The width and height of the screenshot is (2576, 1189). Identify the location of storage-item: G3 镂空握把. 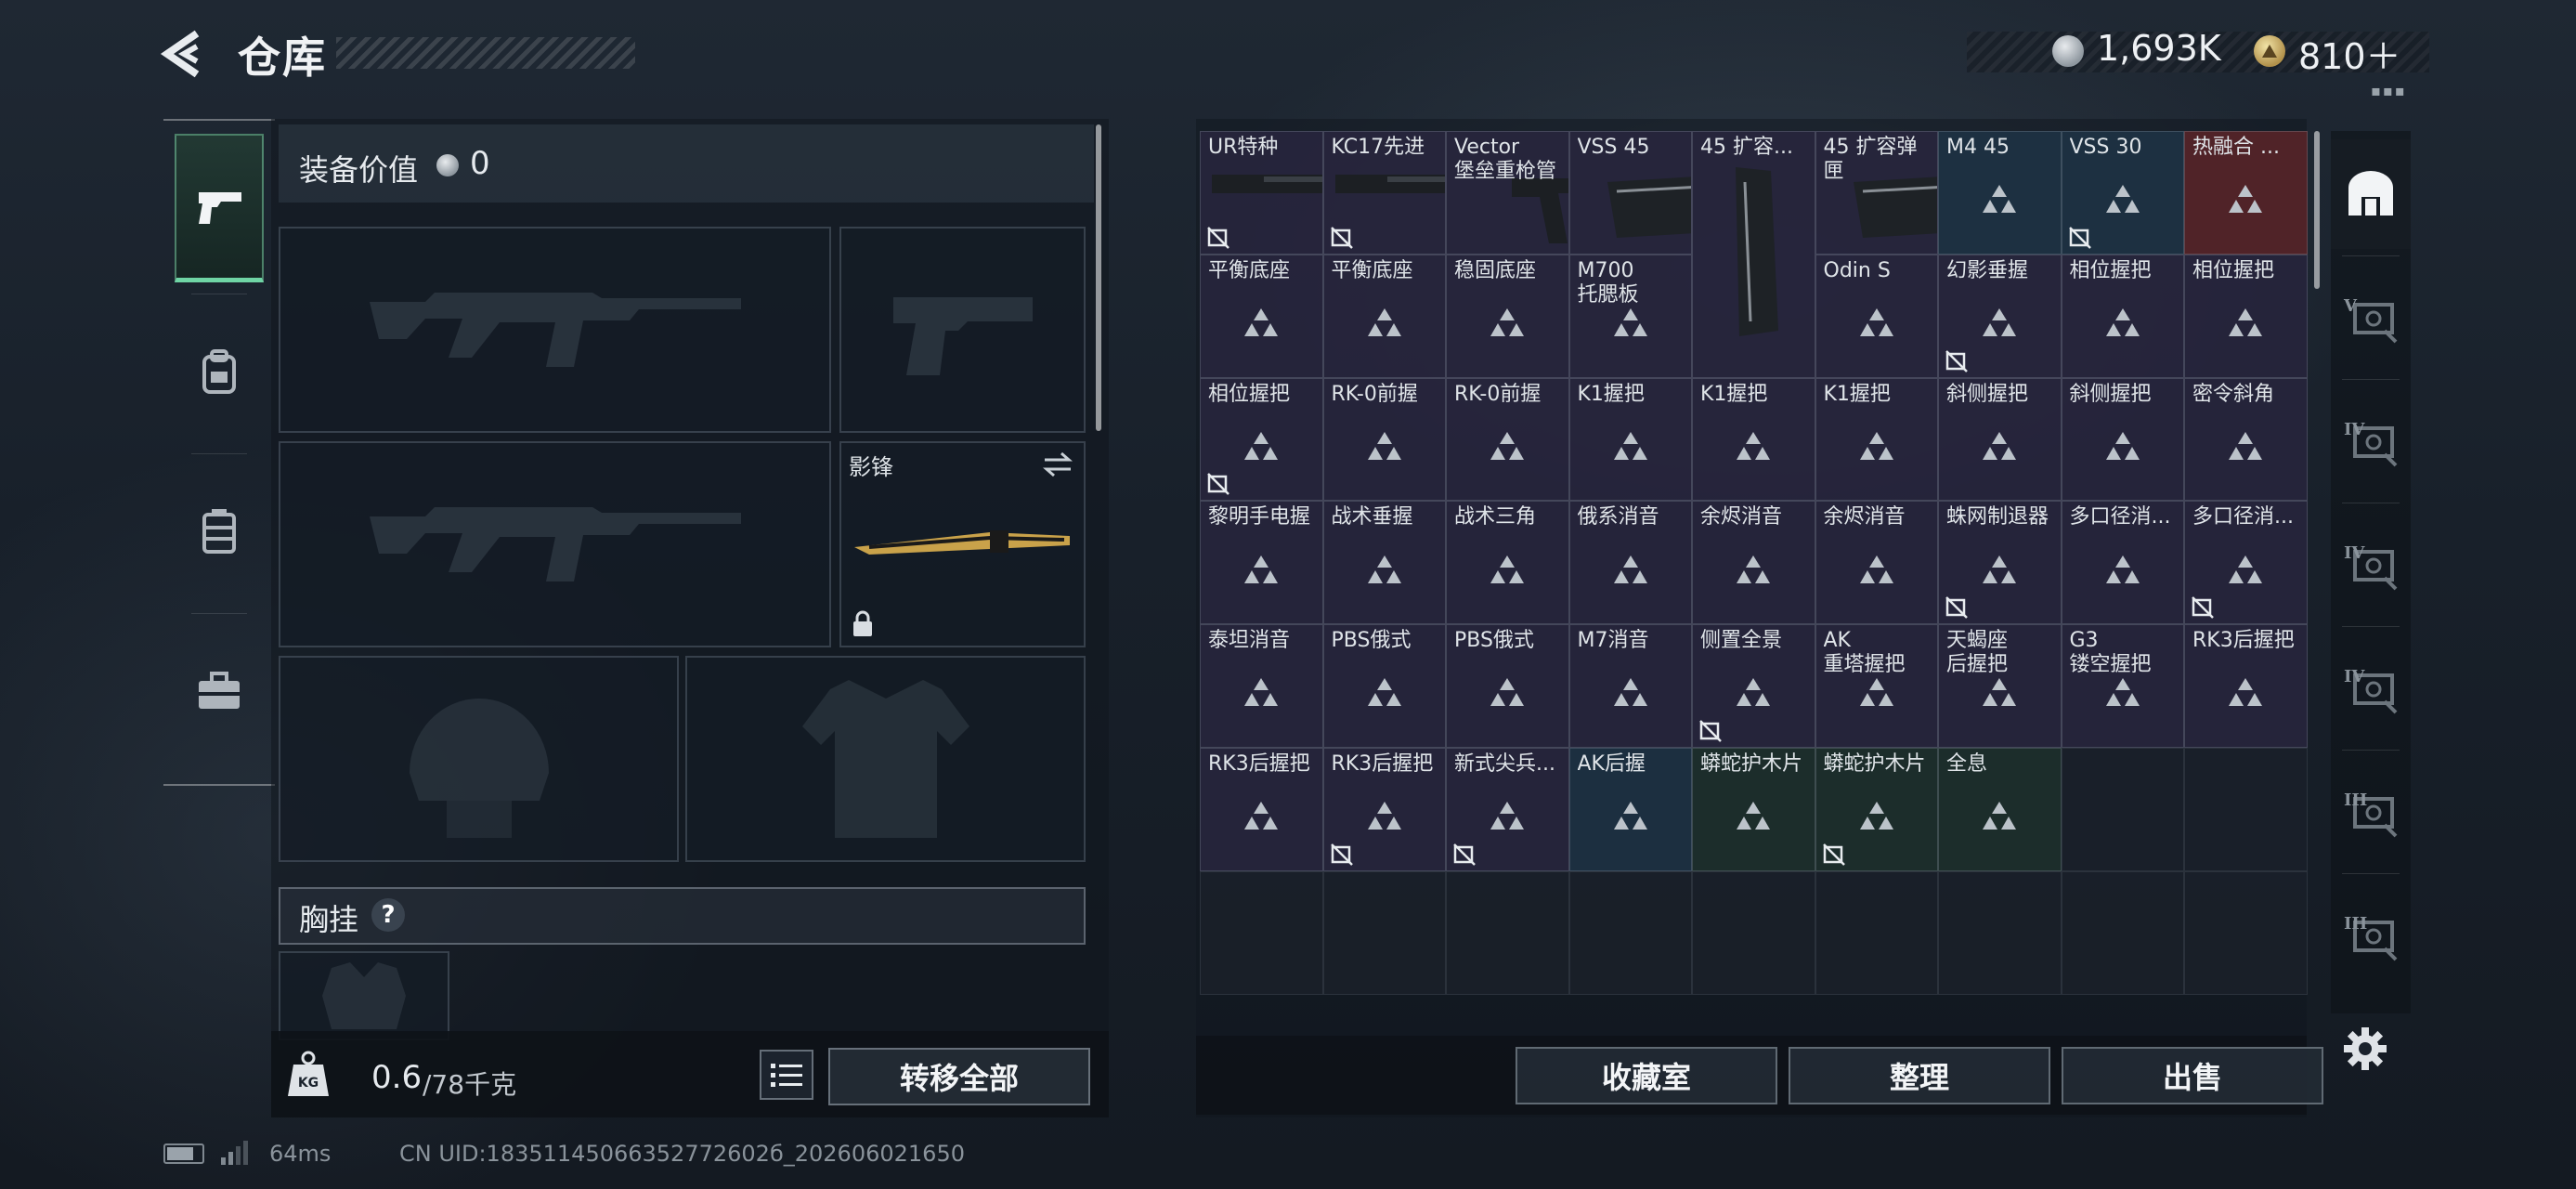
(2122, 686).